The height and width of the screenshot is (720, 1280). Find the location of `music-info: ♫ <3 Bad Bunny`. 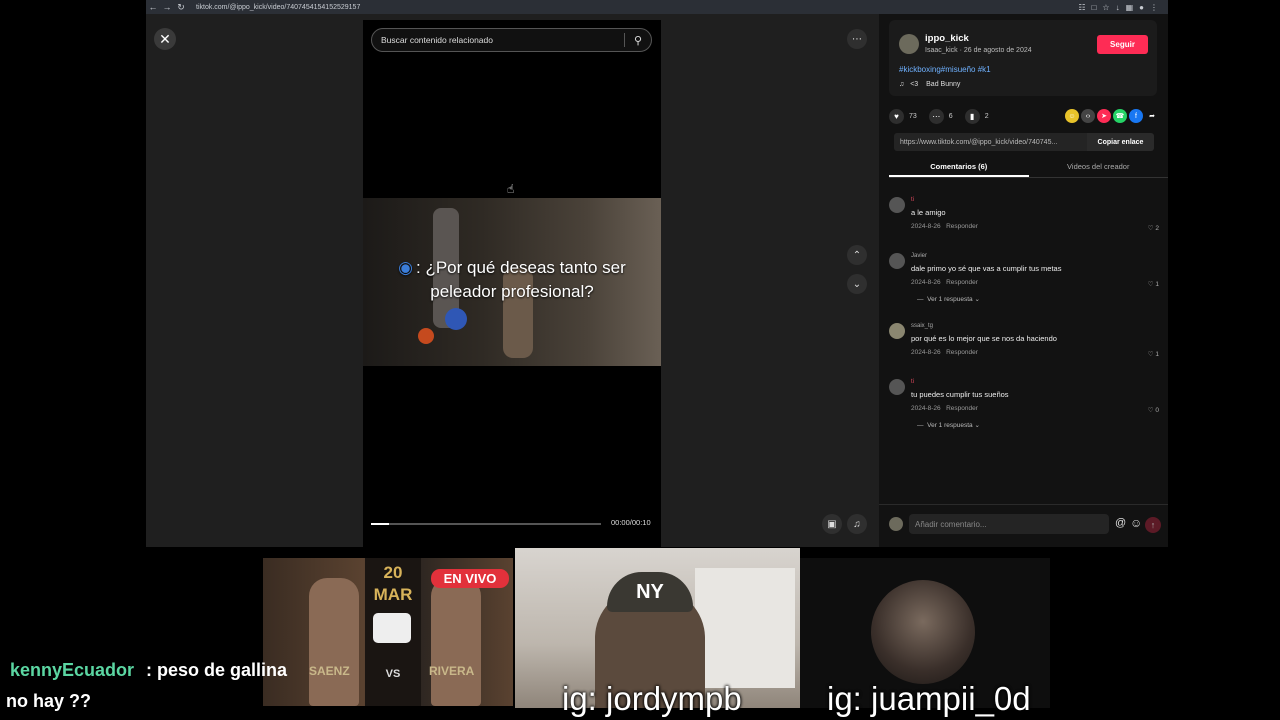

music-info: ♫ <3 Bad Bunny is located at coordinates (929, 84).